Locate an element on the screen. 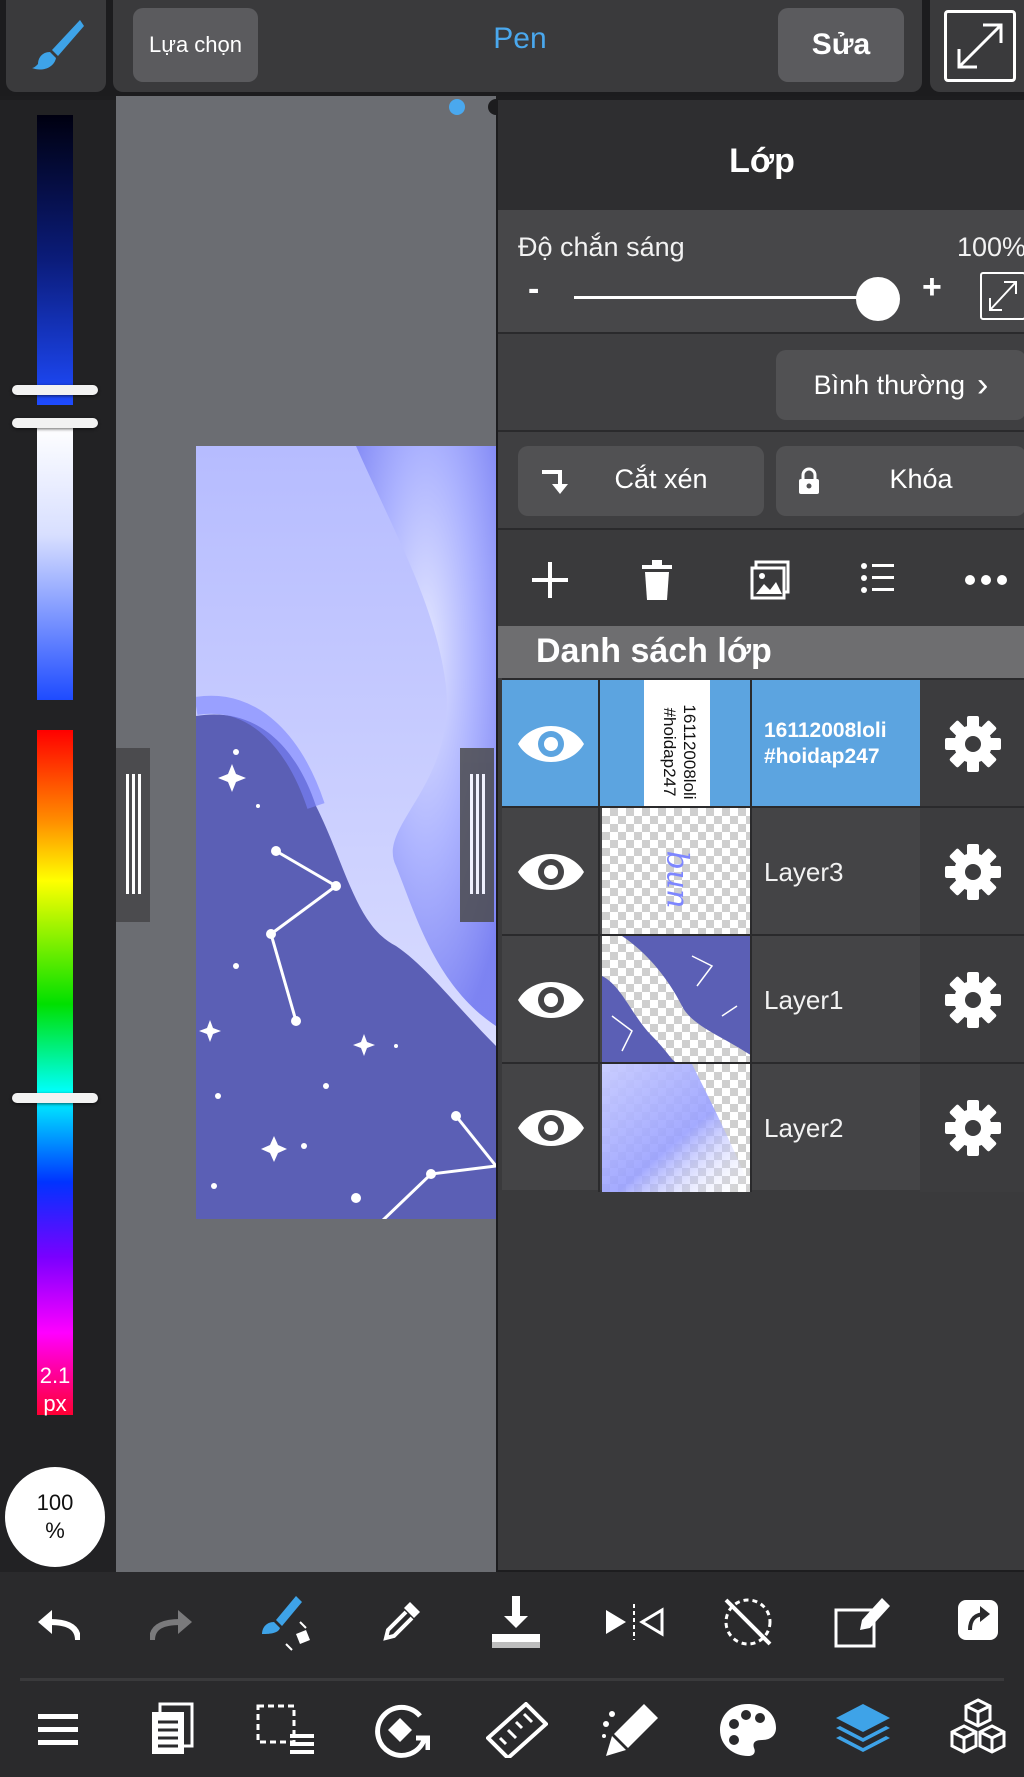  color-side-panel: 2.1 px 100 % is located at coordinates (58, 836).